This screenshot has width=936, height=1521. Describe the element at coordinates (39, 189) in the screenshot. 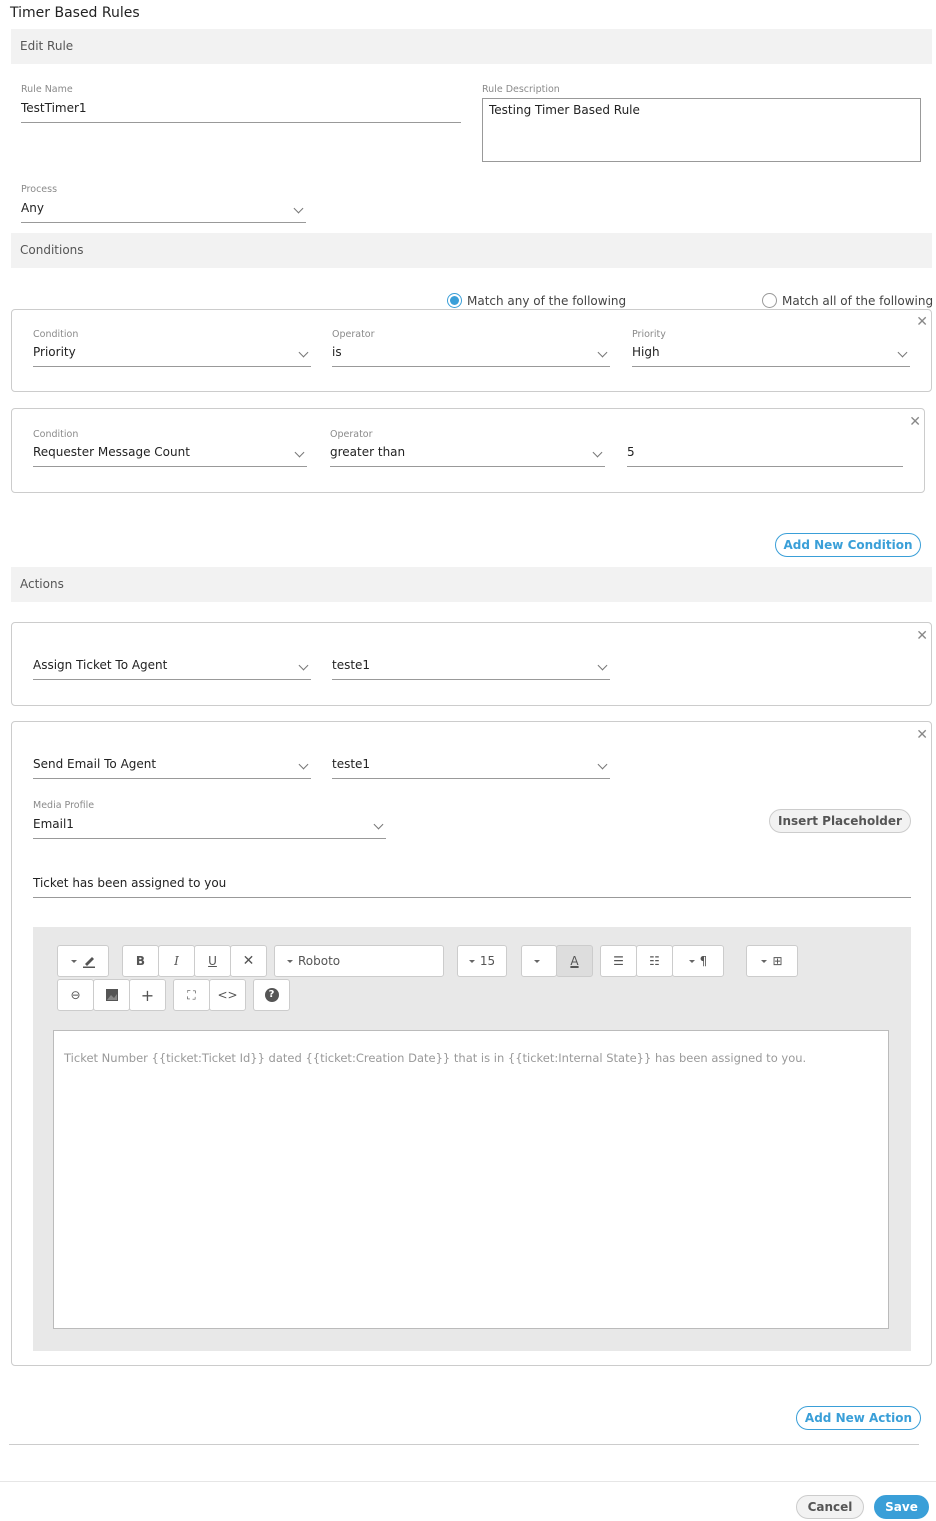

I see `process-label: Process` at that location.